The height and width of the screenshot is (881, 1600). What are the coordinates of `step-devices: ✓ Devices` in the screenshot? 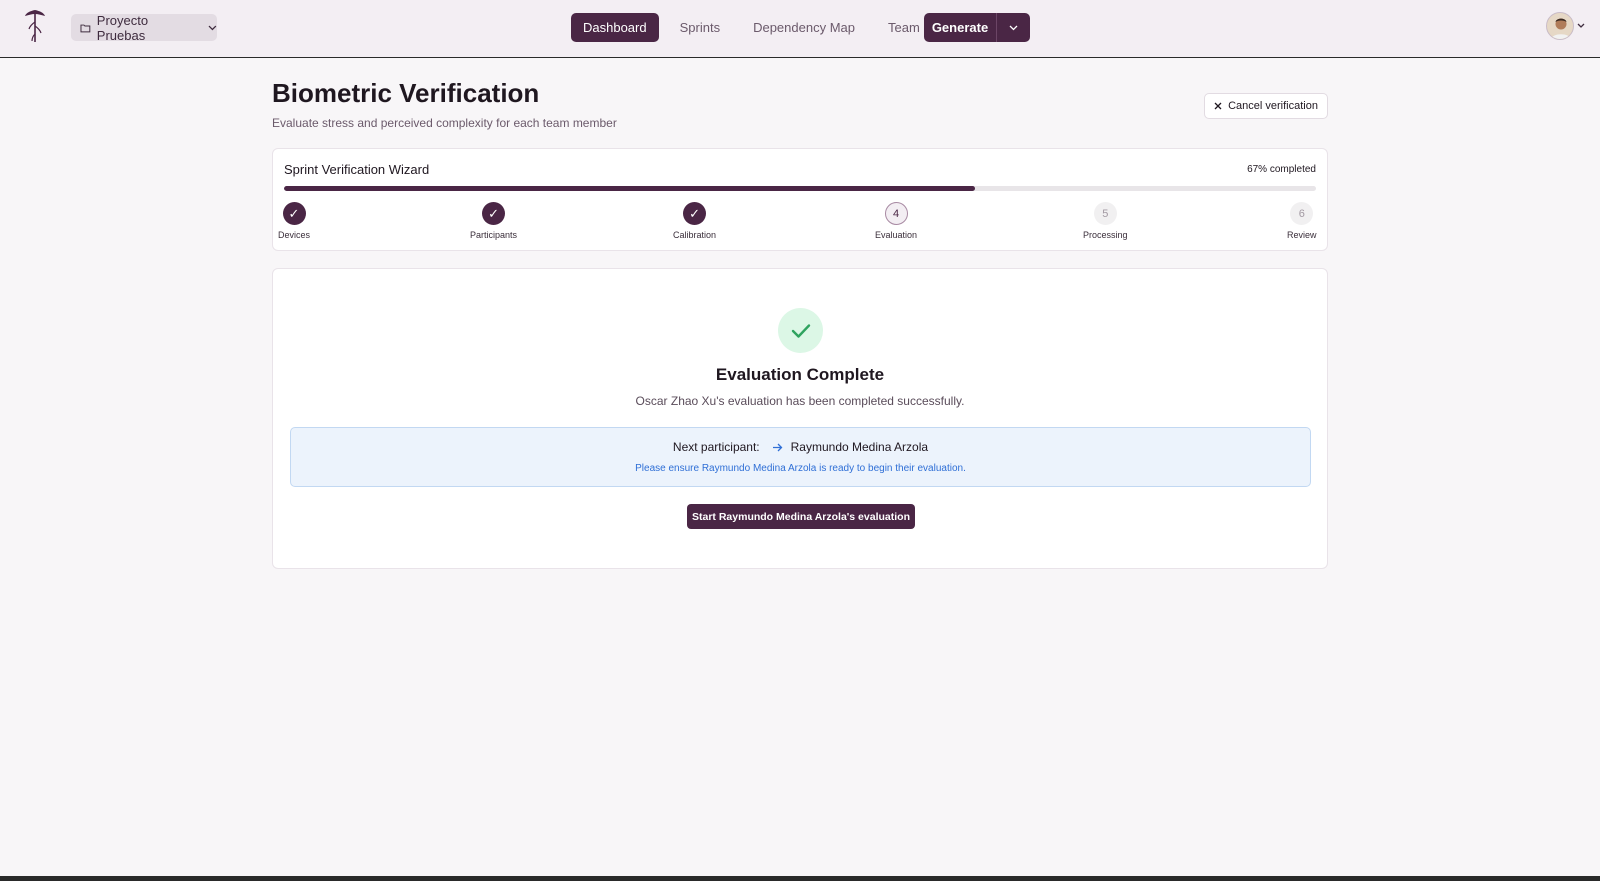 It's located at (294, 221).